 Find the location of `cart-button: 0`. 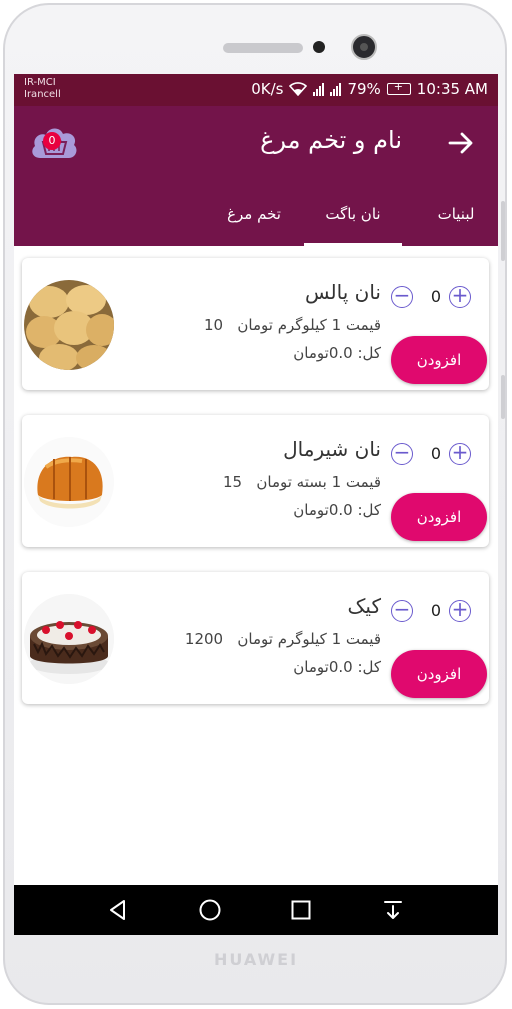

cart-button: 0 is located at coordinates (54, 143).